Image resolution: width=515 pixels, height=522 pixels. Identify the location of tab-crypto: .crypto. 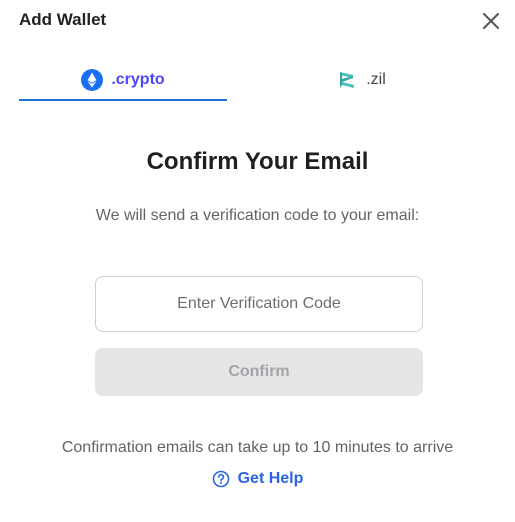
(123, 80).